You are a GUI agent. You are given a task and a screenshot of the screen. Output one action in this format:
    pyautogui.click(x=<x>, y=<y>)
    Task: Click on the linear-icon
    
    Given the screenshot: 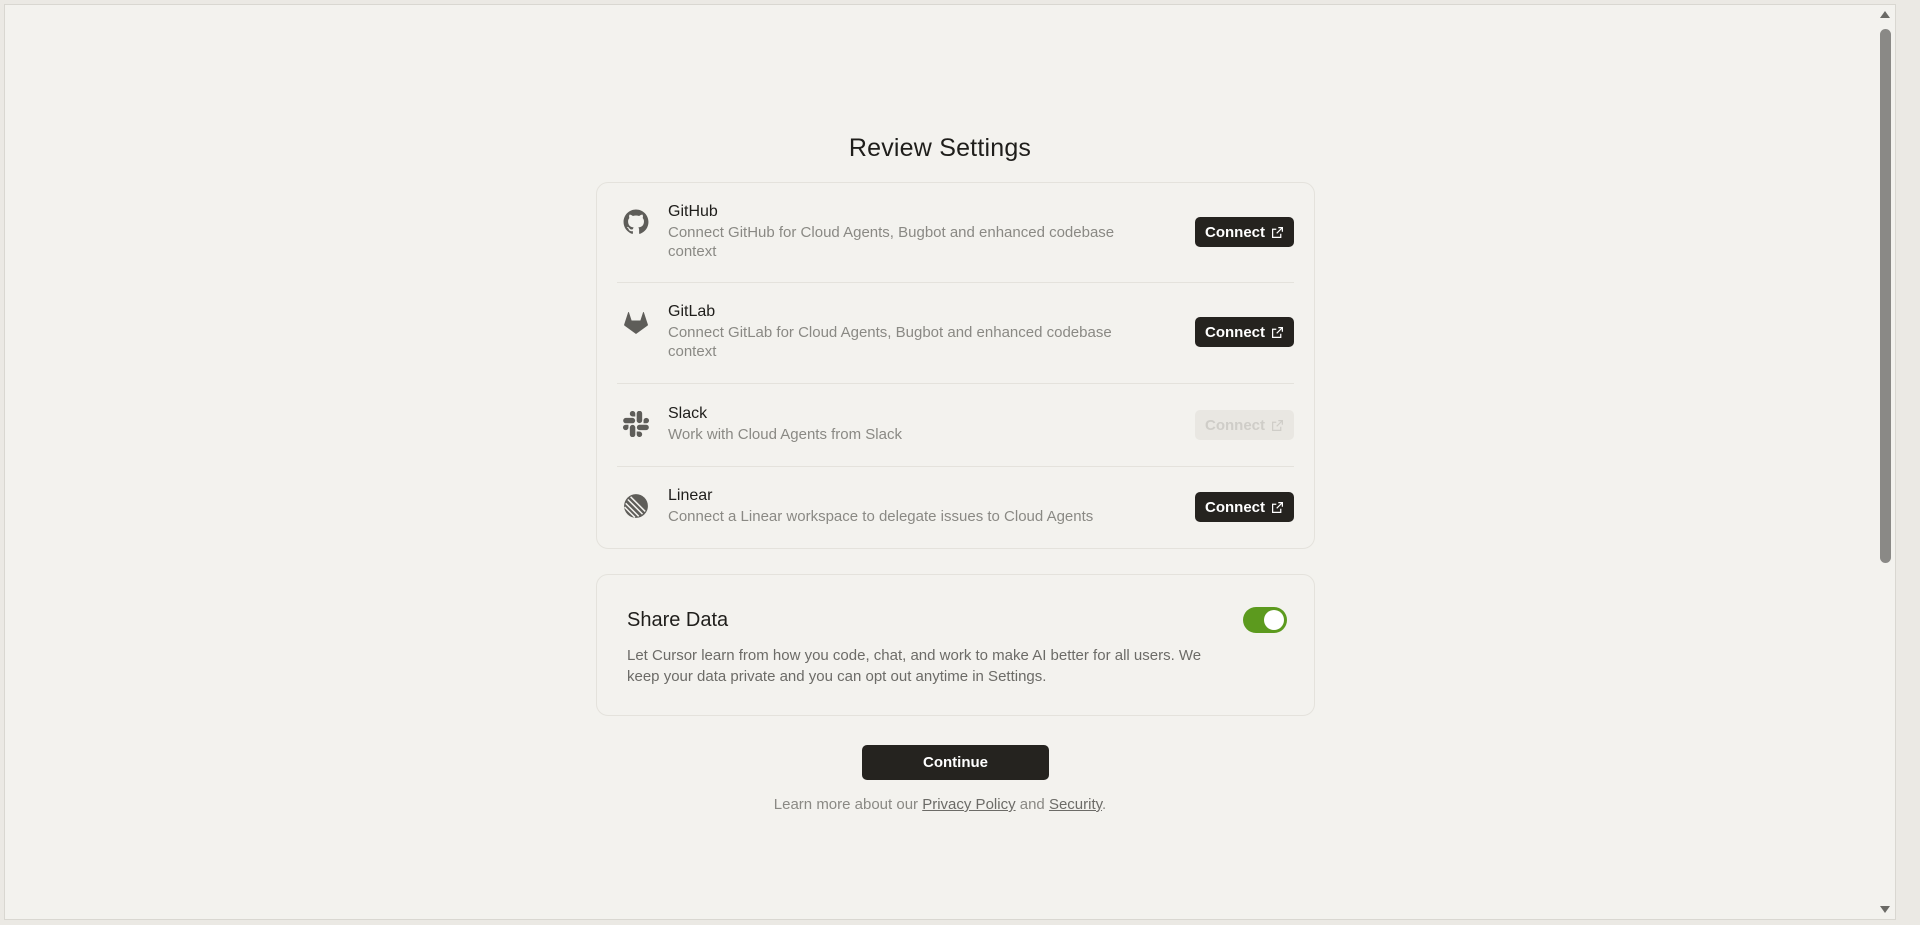 What is the action you would take?
    pyautogui.click(x=636, y=506)
    